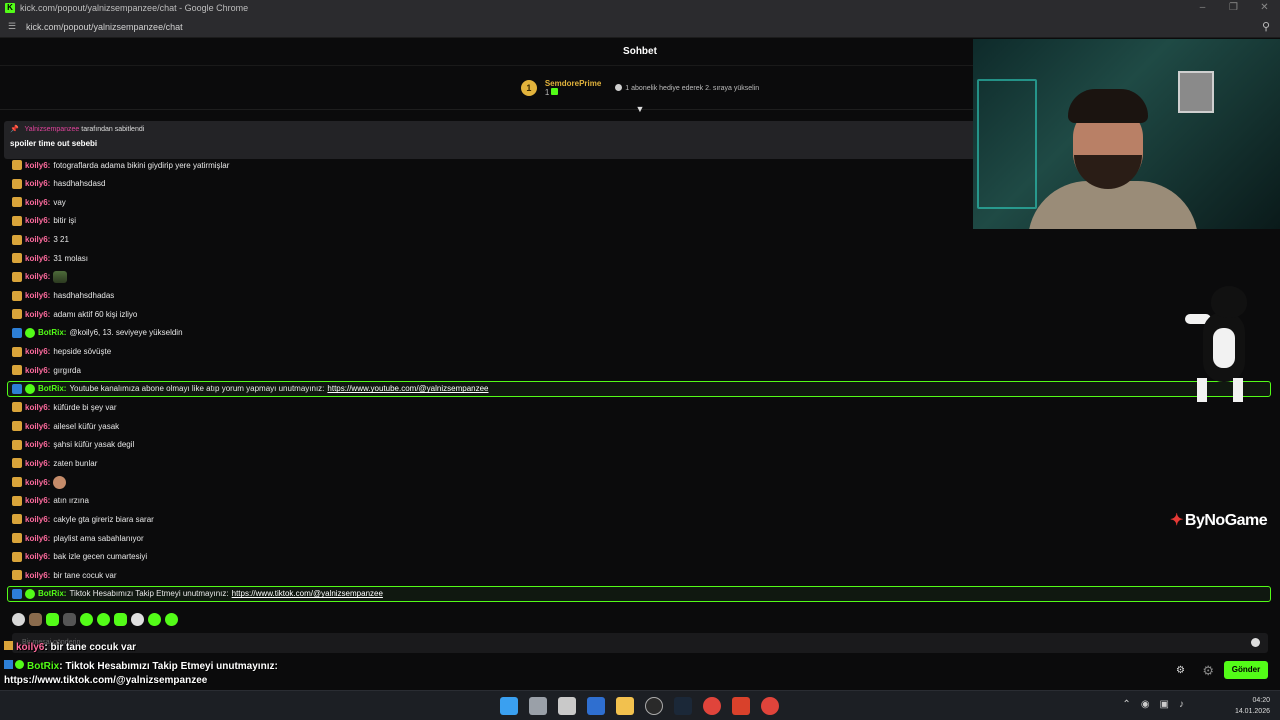  What do you see at coordinates (104, 27) in the screenshot?
I see `url-text: kick.com/popout/yalnizsempanzee/chat` at bounding box center [104, 27].